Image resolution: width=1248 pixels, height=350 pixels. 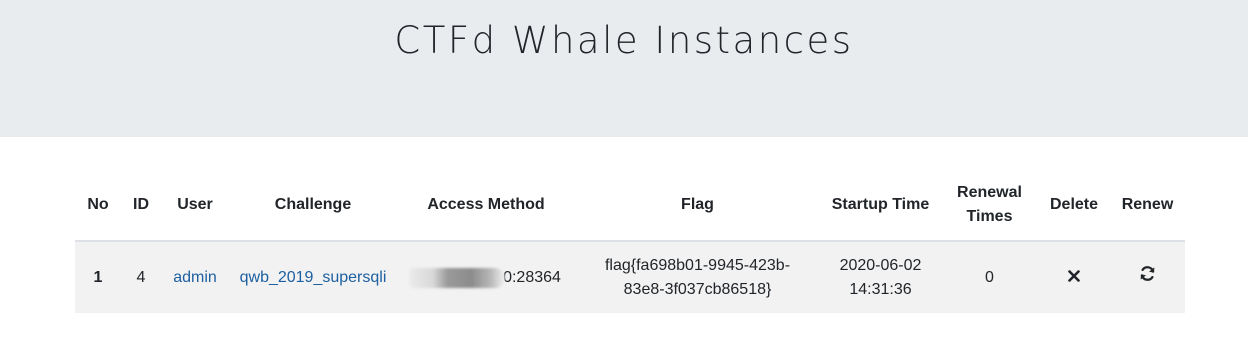 I want to click on access-method-value: 0:28364, so click(x=485, y=278).